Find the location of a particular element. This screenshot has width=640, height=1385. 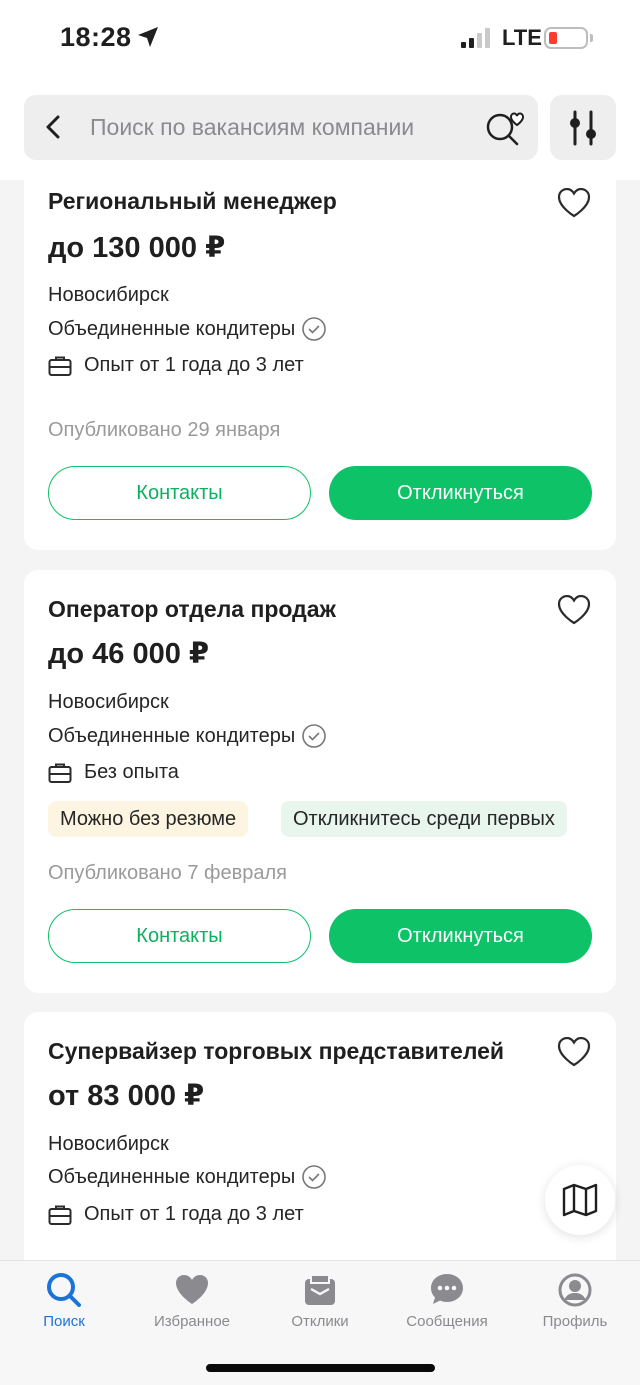

chat-icon is located at coordinates (447, 1289).